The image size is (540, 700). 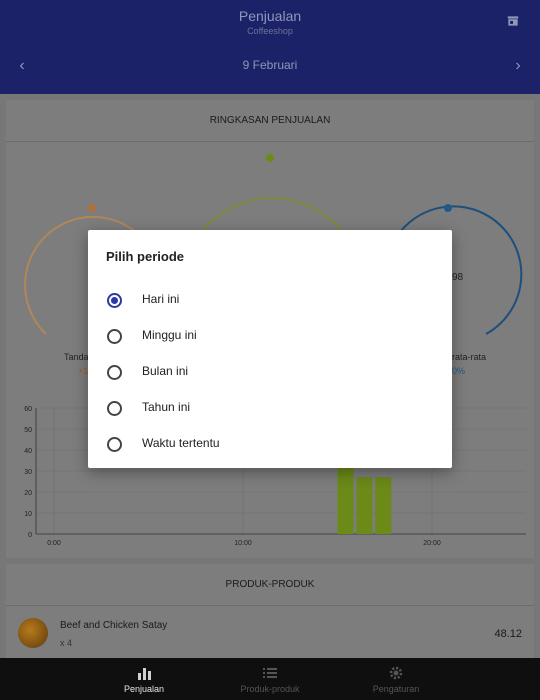 What do you see at coordinates (513, 21) in the screenshot?
I see `store-icon` at bounding box center [513, 21].